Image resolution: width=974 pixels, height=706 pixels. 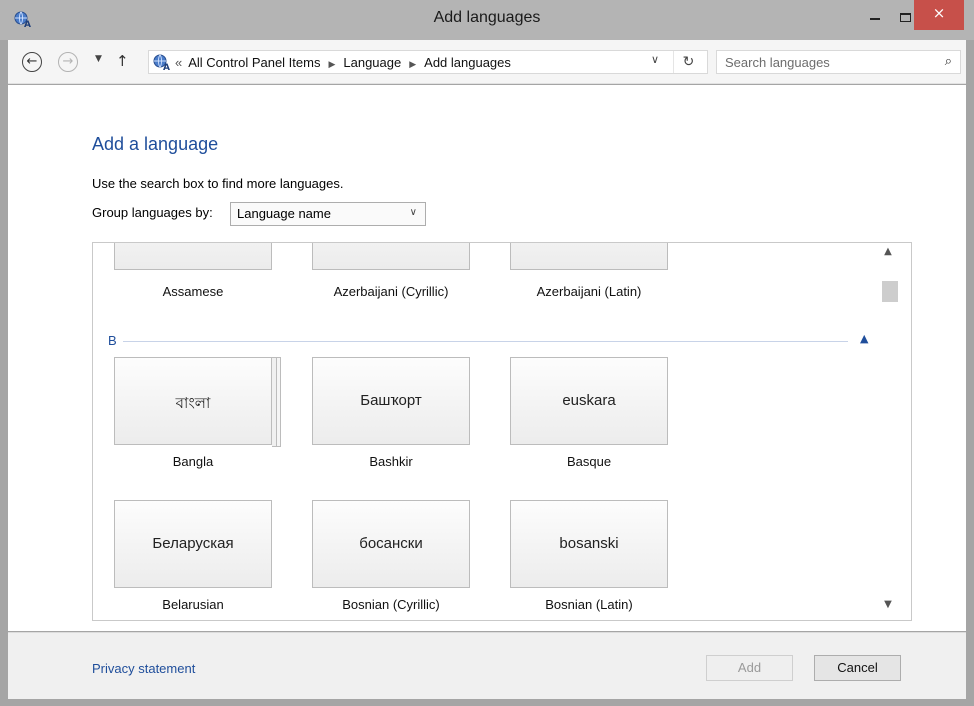 What do you see at coordinates (372, 62) in the screenshot?
I see `breadcrumb-language: Language` at bounding box center [372, 62].